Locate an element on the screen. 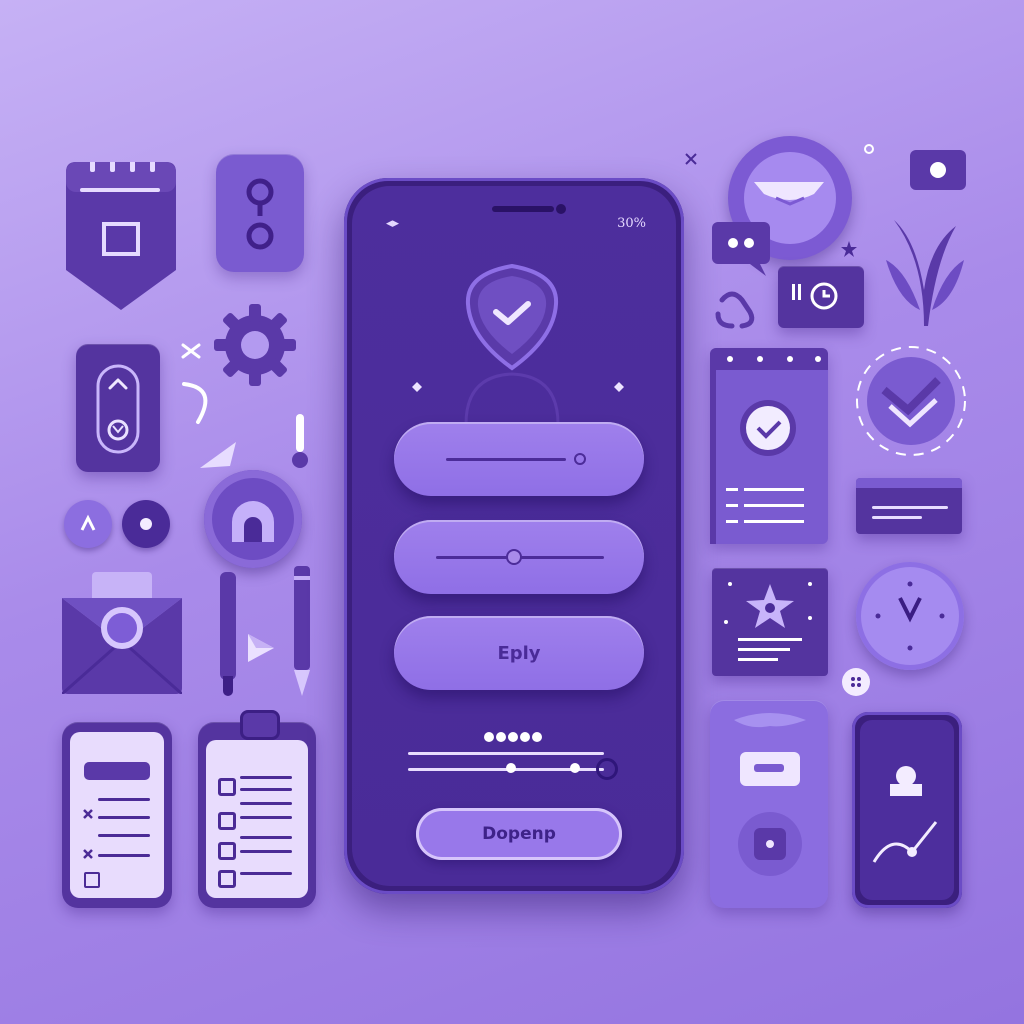 This screenshot has height=1024, width=1024. checklist-card-icon is located at coordinates (117, 815).